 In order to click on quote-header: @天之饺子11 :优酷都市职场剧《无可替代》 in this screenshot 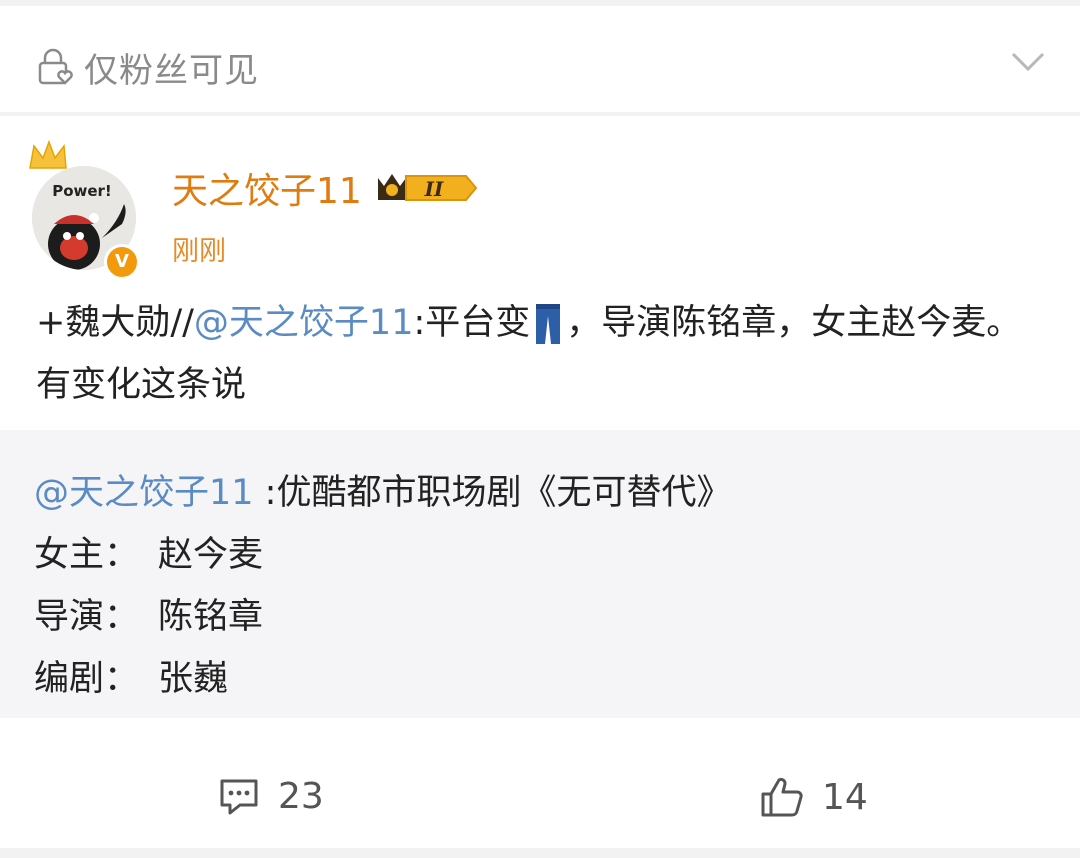, I will do `click(382, 489)`.